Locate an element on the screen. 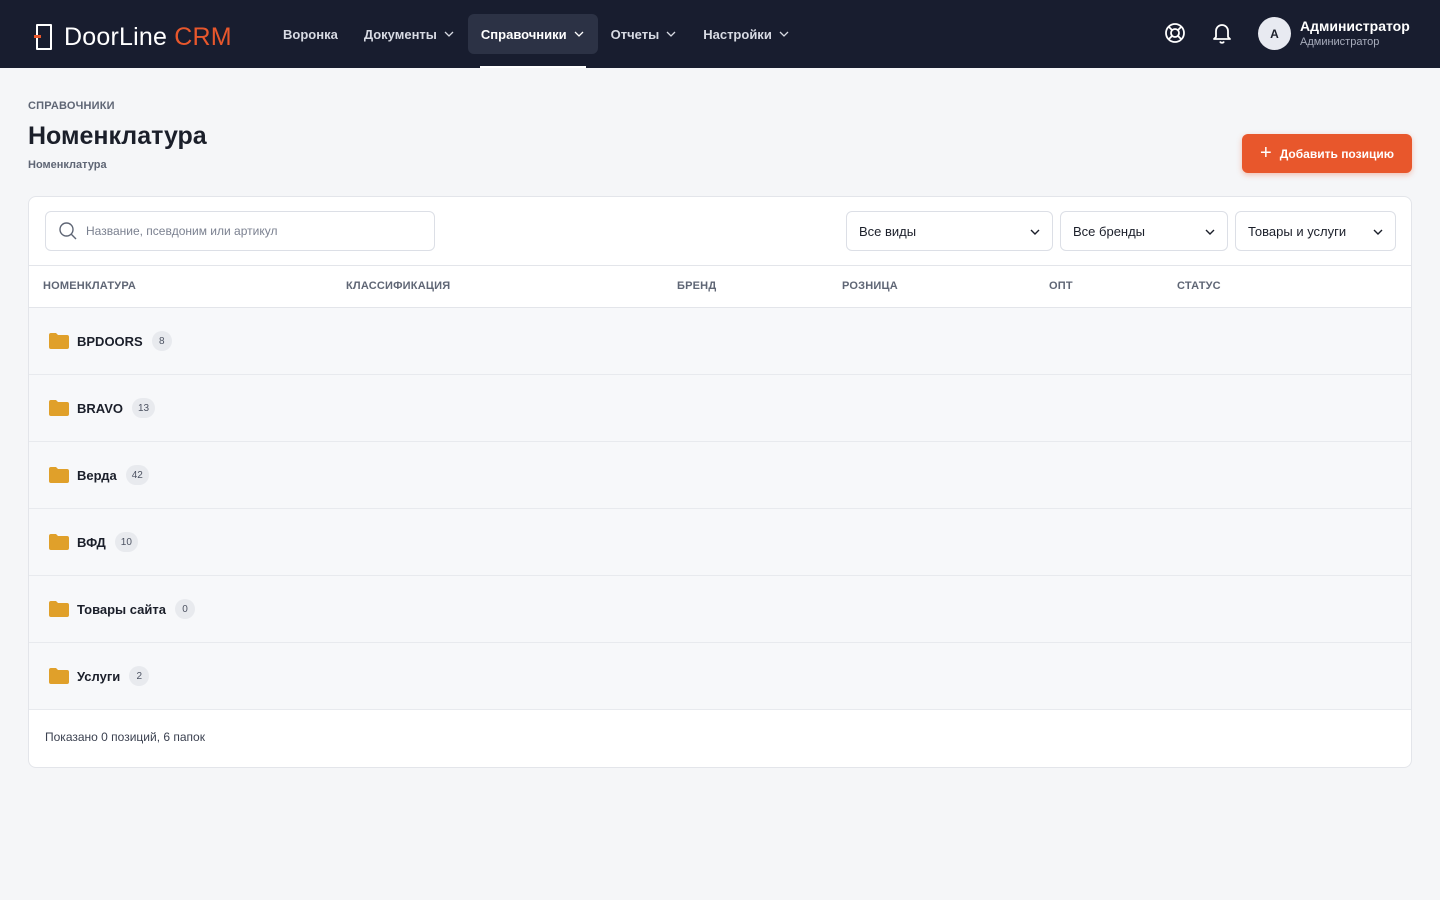 The width and height of the screenshot is (1440, 900). table-row: Товары сайта 0 is located at coordinates (720, 609).